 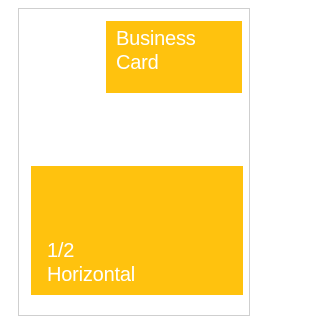 I want to click on business-card-label: Business Card, so click(x=156, y=51).